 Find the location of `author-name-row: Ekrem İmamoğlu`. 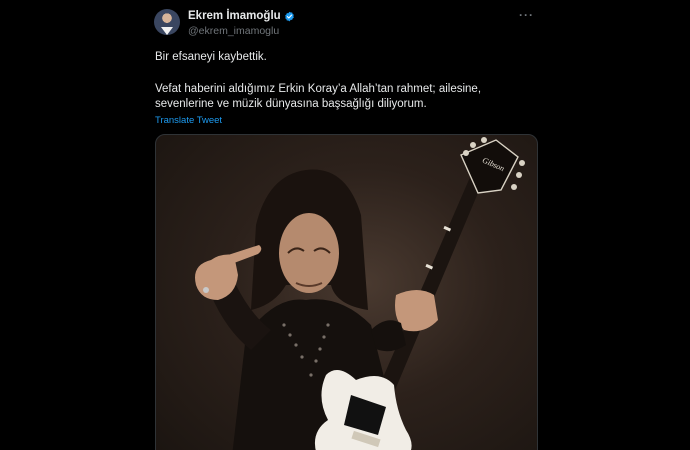

author-name-row: Ekrem İmamoğlu is located at coordinates (241, 16).